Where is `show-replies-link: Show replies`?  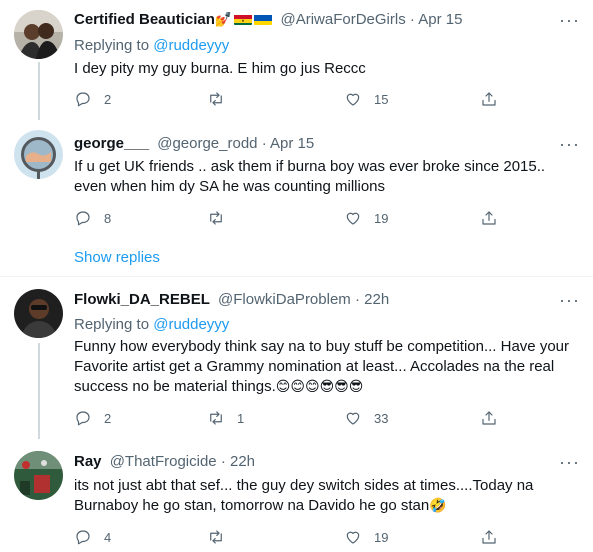
show-replies-link: Show replies is located at coordinates (117, 258).